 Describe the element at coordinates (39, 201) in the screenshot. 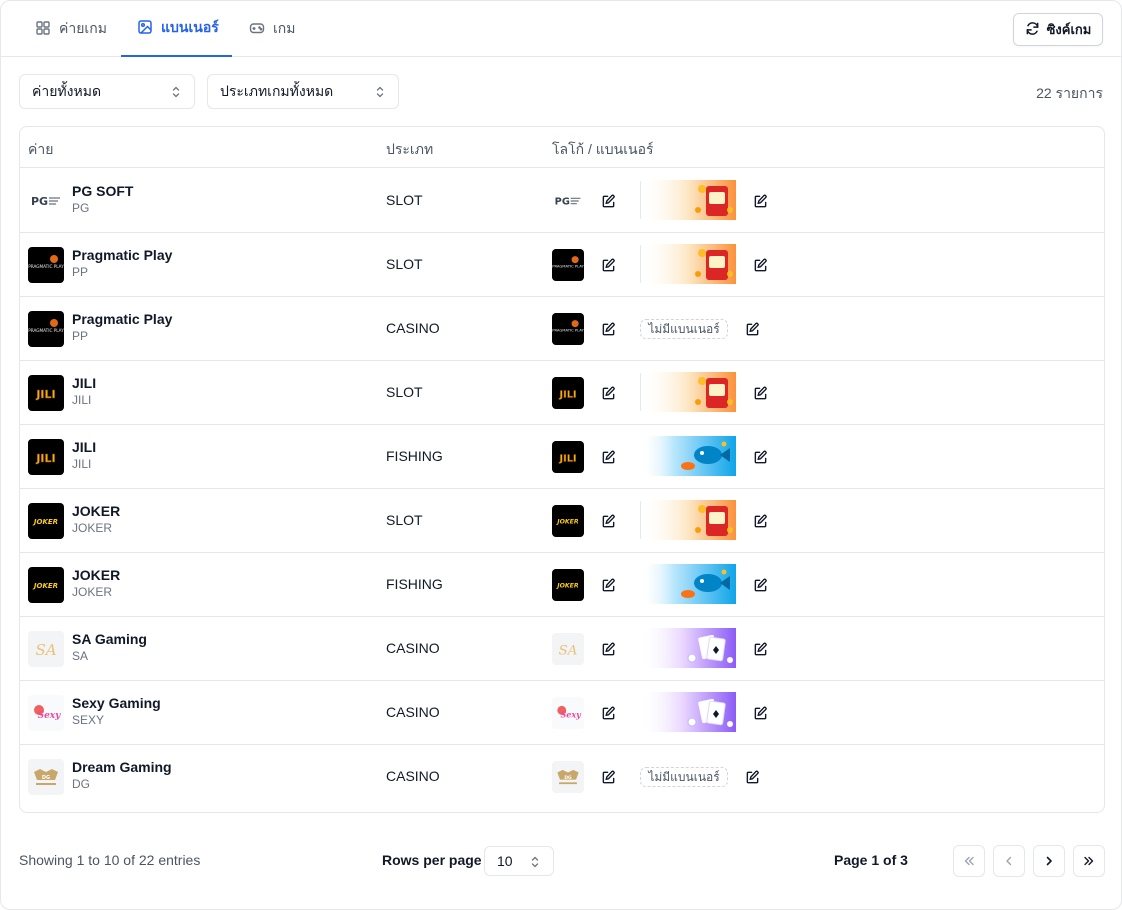

I see `logo-text: PG` at that location.